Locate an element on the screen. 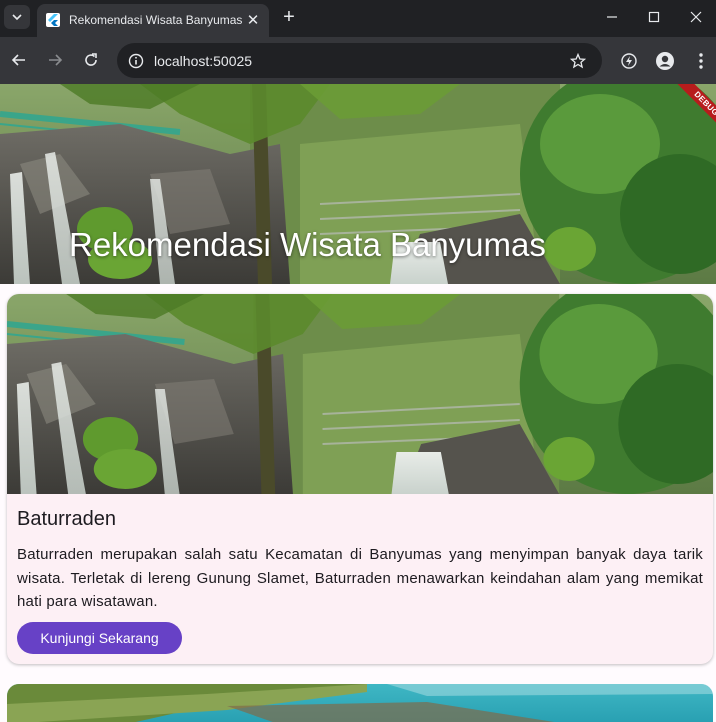 This screenshot has width=716, height=722. page-title: Rekomendasi Wisata Banyumas is located at coordinates (307, 244).